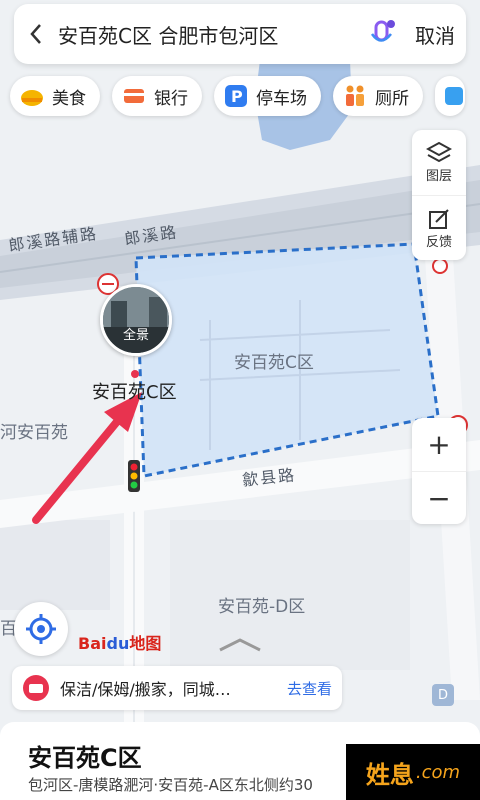 The width and height of the screenshot is (480, 800). I want to click on chip-more, so click(450, 96).